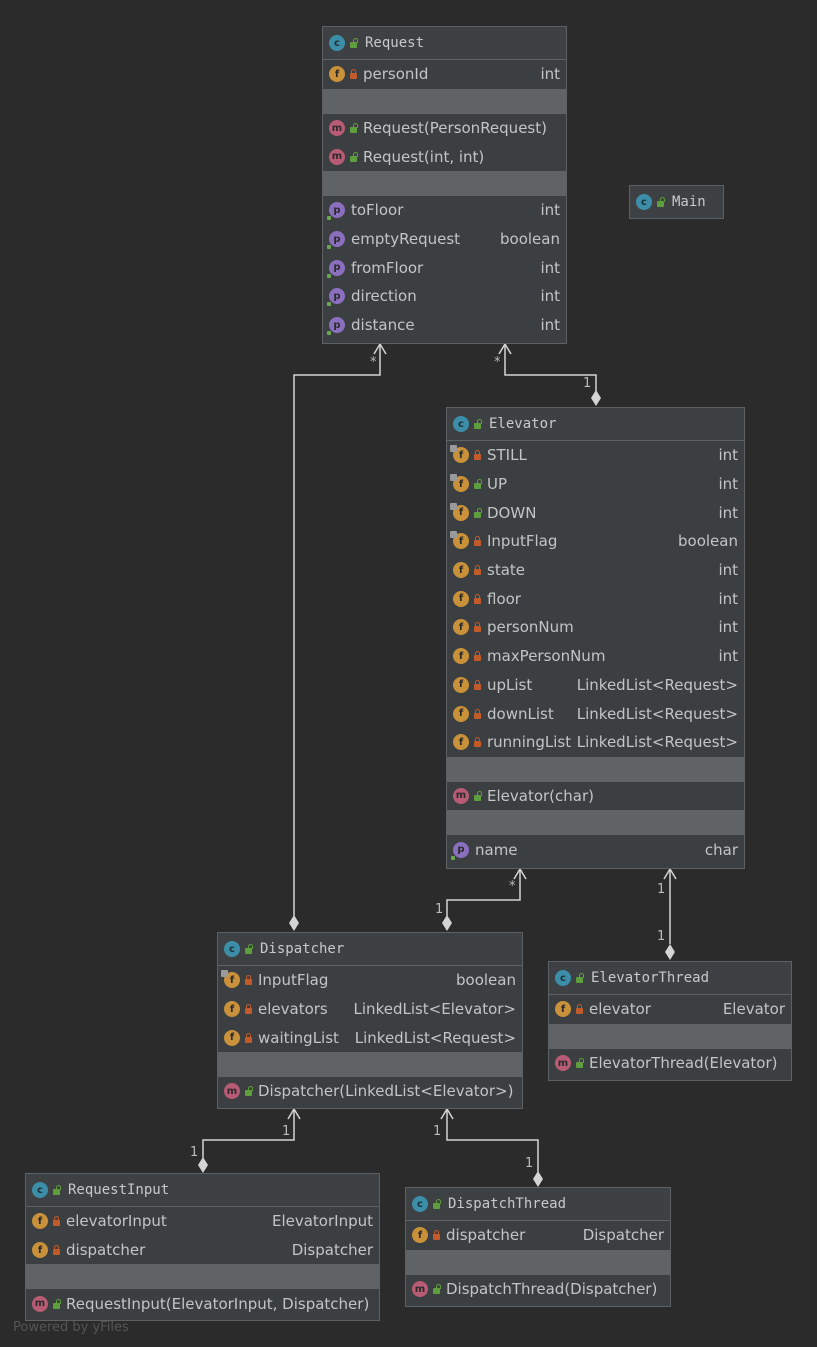 The image size is (817, 1347). Describe the element at coordinates (444, 128) in the screenshot. I see `method-row: m Request(PersonRequest)` at that location.